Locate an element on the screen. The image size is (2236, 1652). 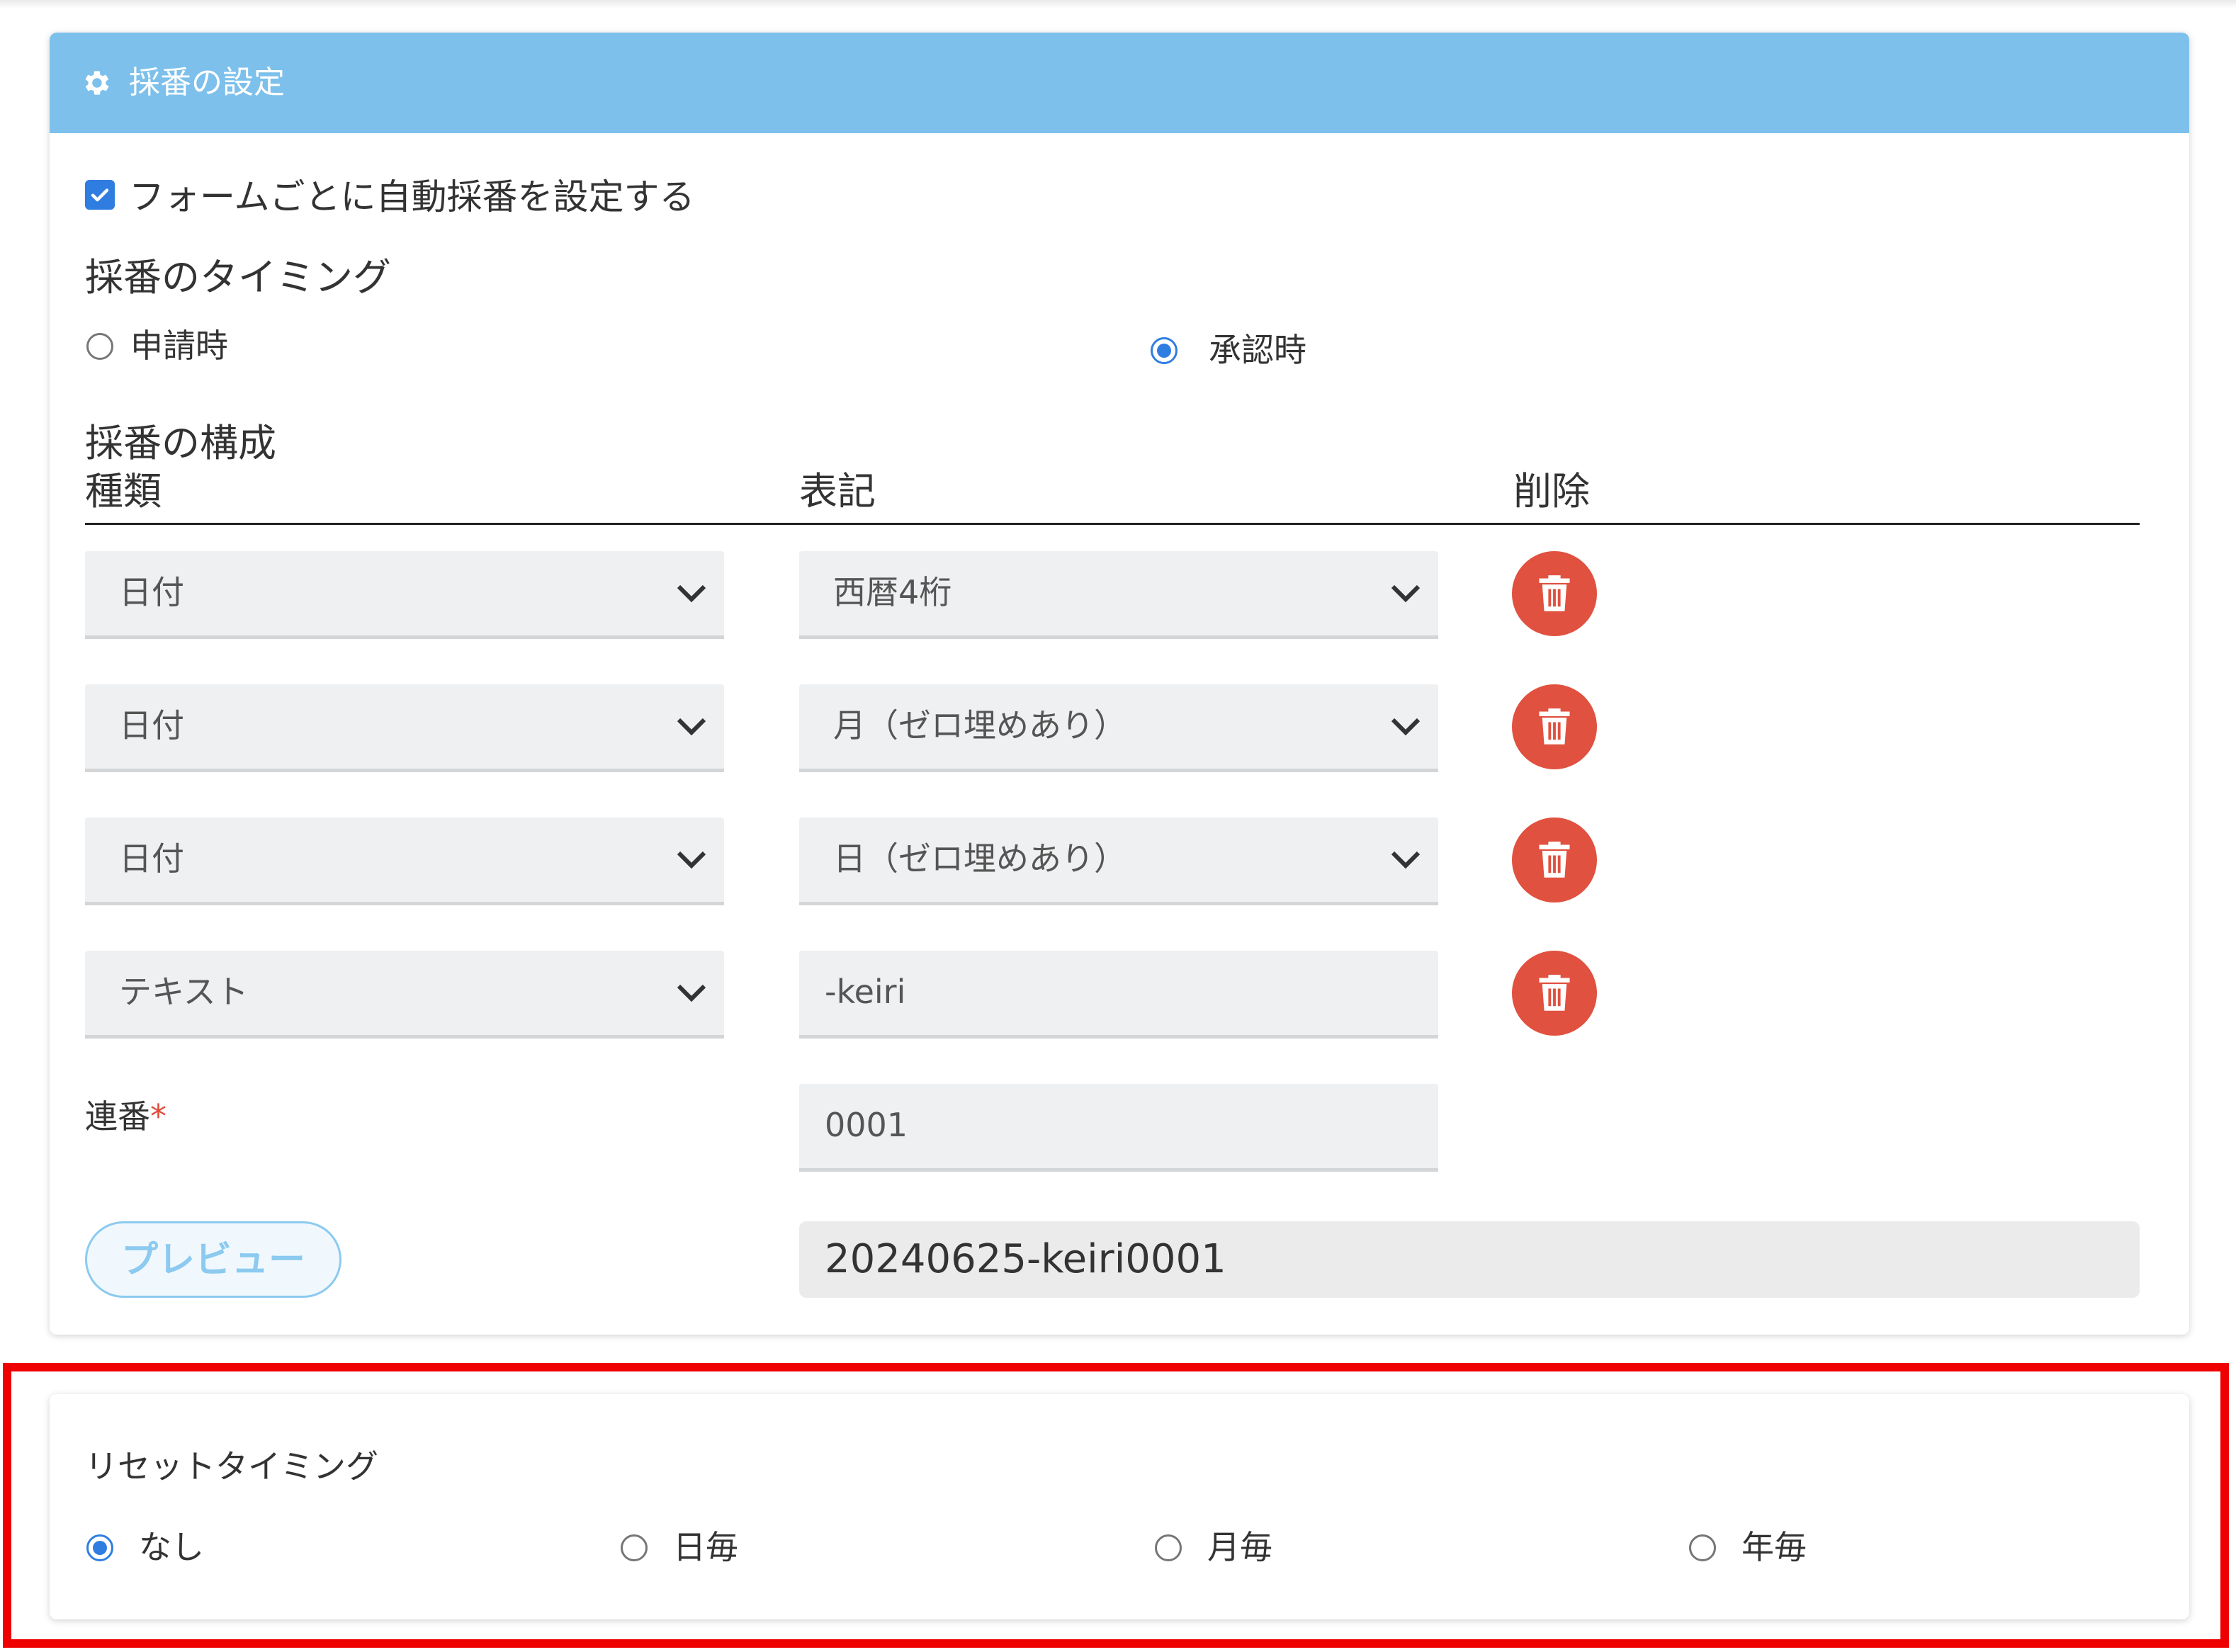
serial-label: 連番* is located at coordinates (125, 1117).